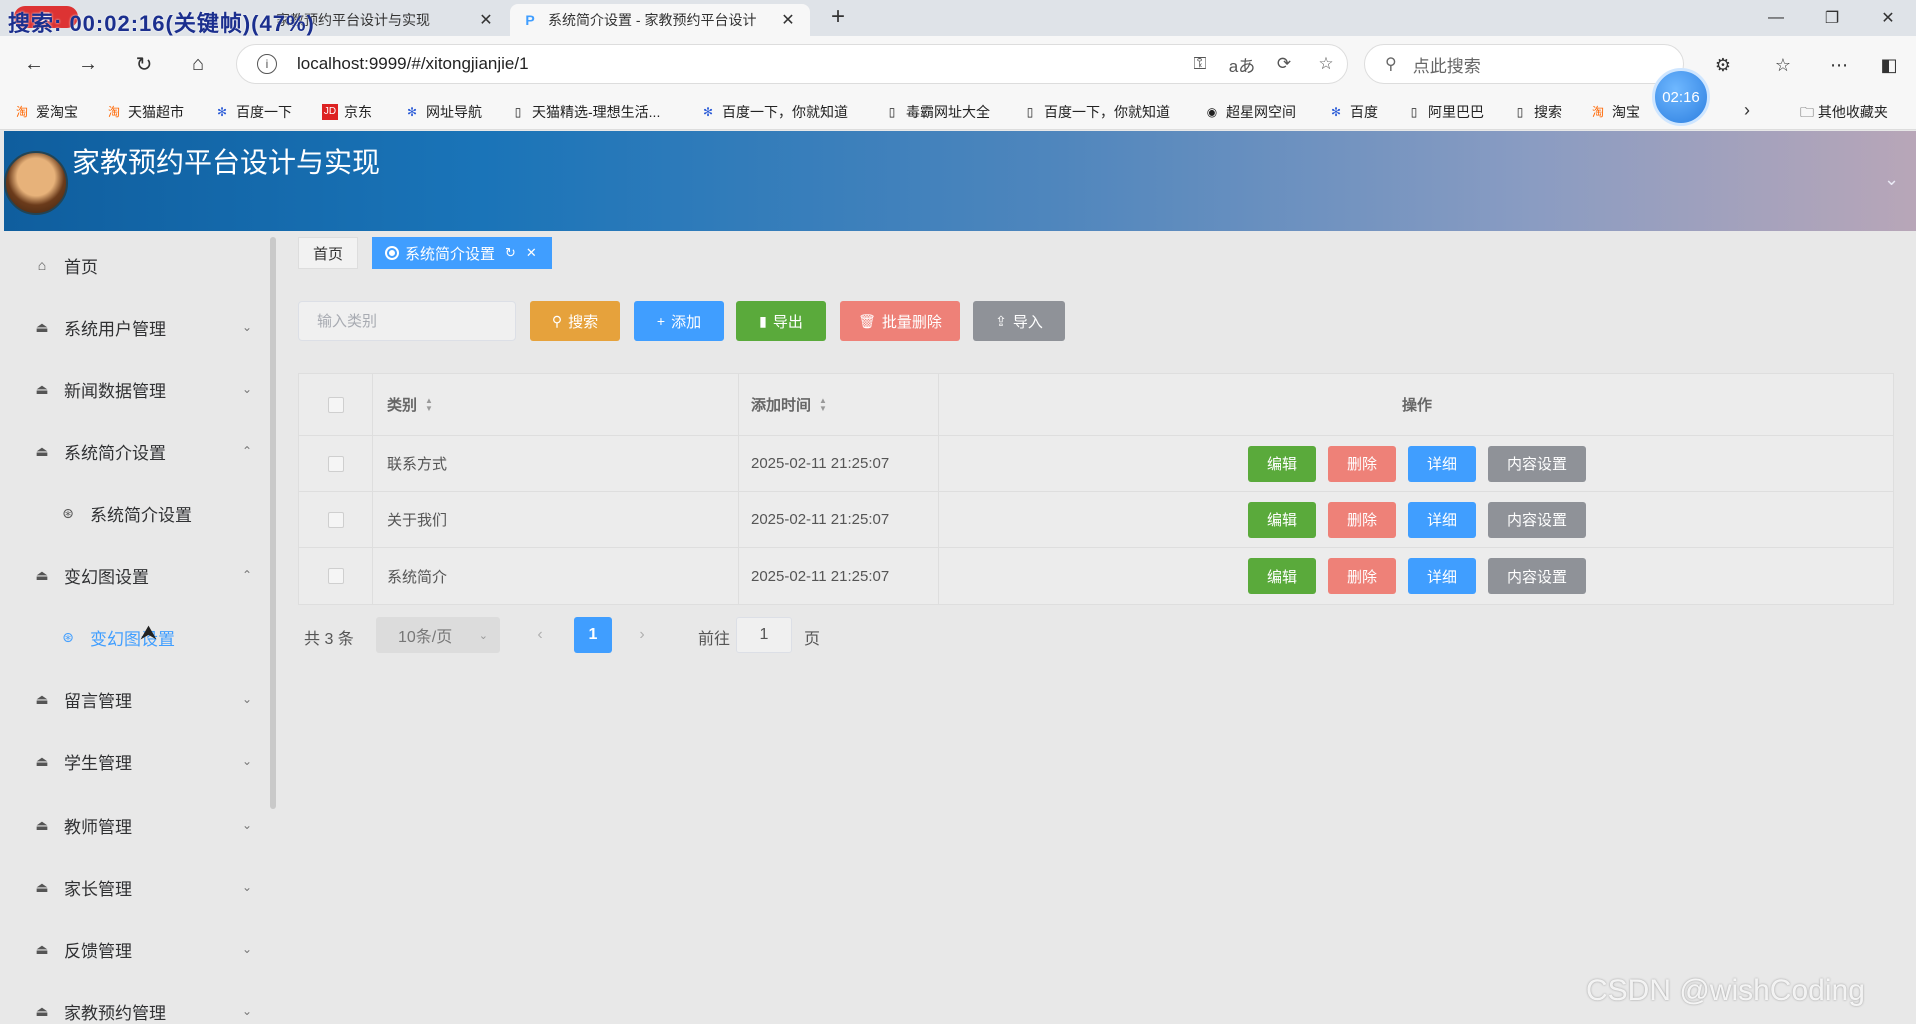  What do you see at coordinates (135, 513) in the screenshot?
I see `sidebar-subitem-system-intro: ⊛ 系统简介设置` at bounding box center [135, 513].